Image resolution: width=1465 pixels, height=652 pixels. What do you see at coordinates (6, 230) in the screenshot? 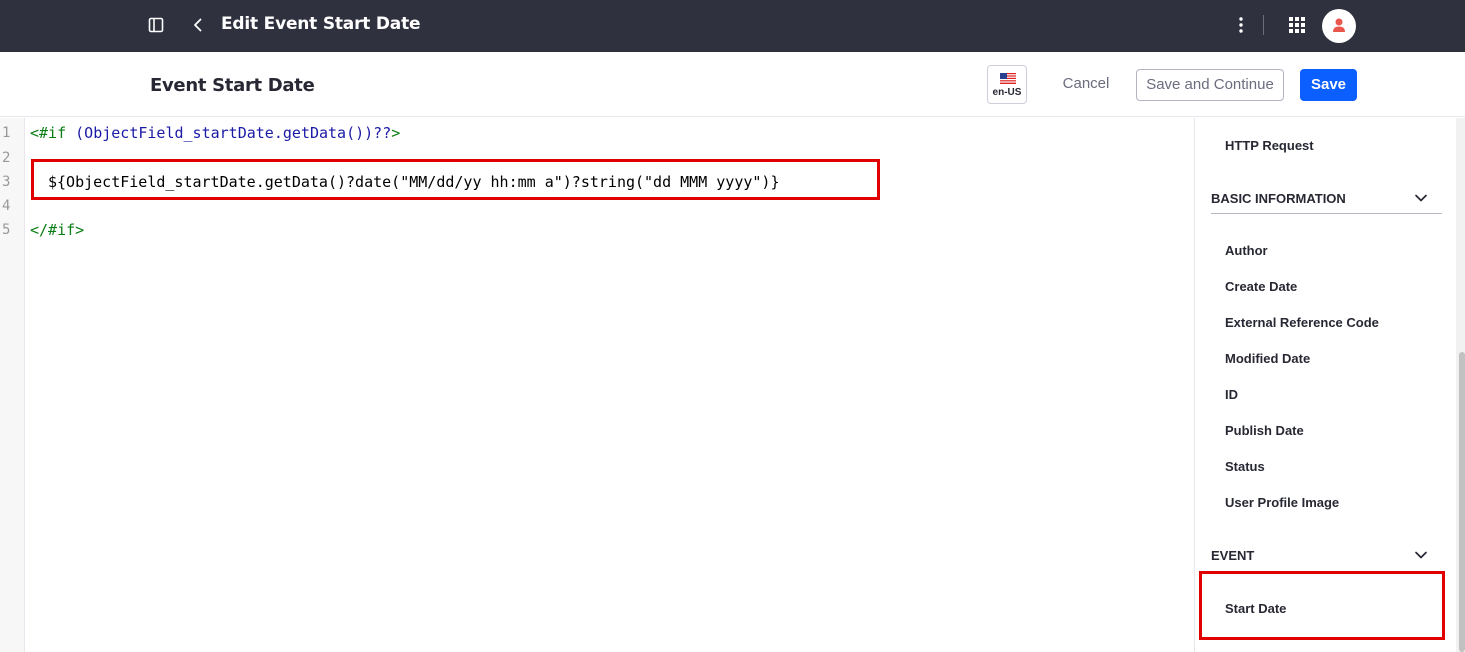
I see `line-number: 5` at bounding box center [6, 230].